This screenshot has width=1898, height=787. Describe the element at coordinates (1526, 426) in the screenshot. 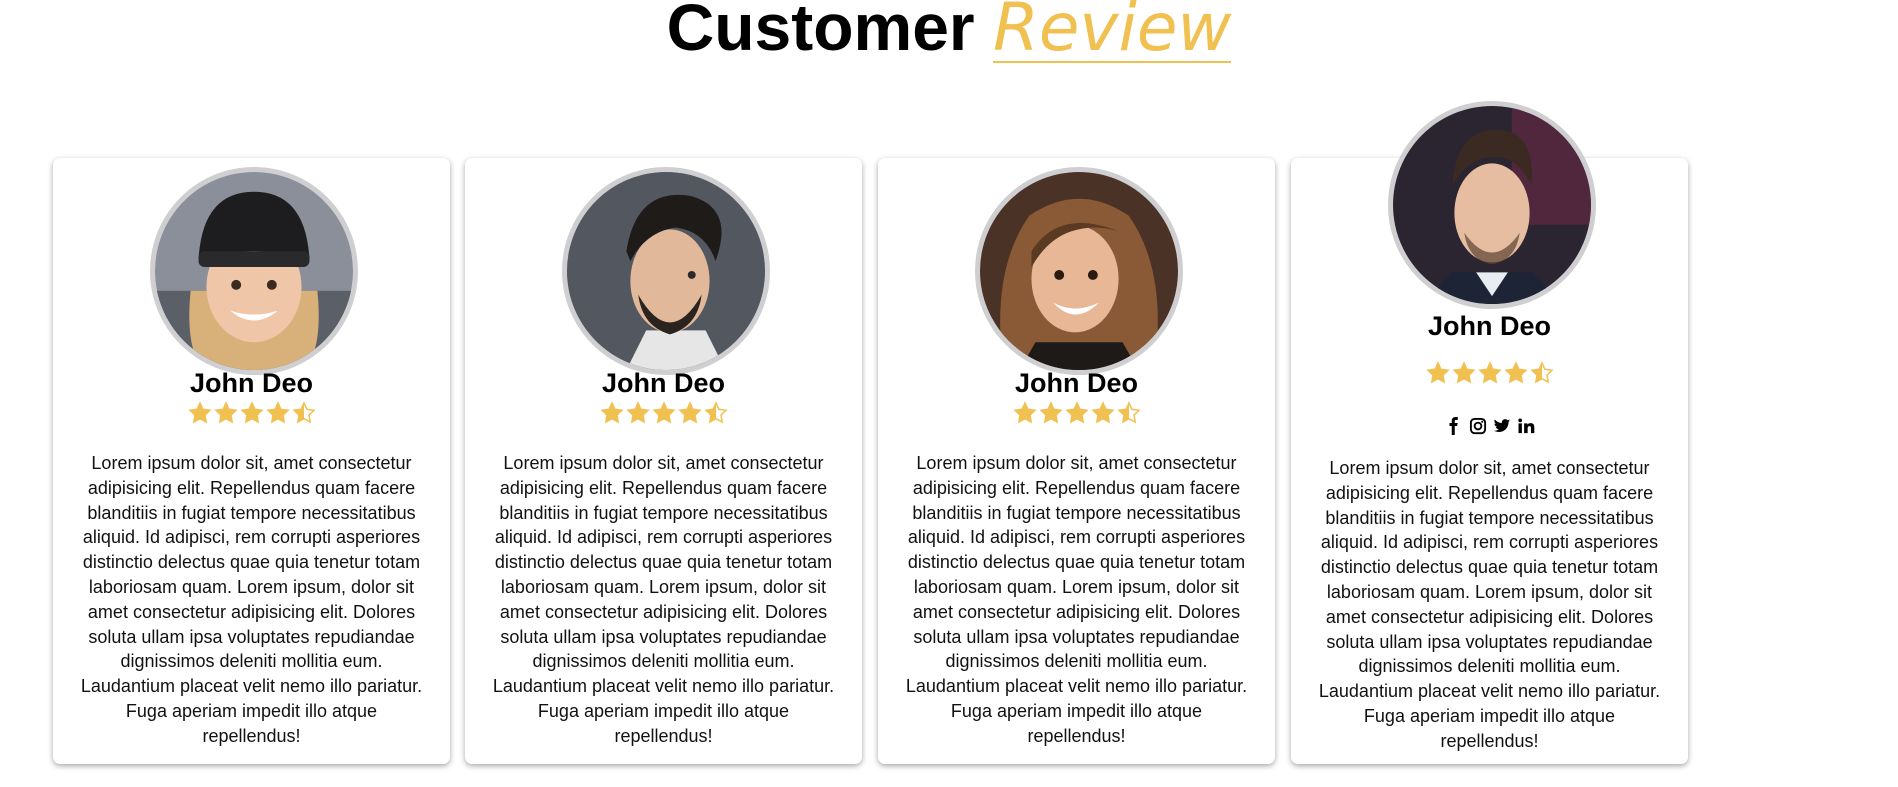

I see `linkedin-icon` at that location.